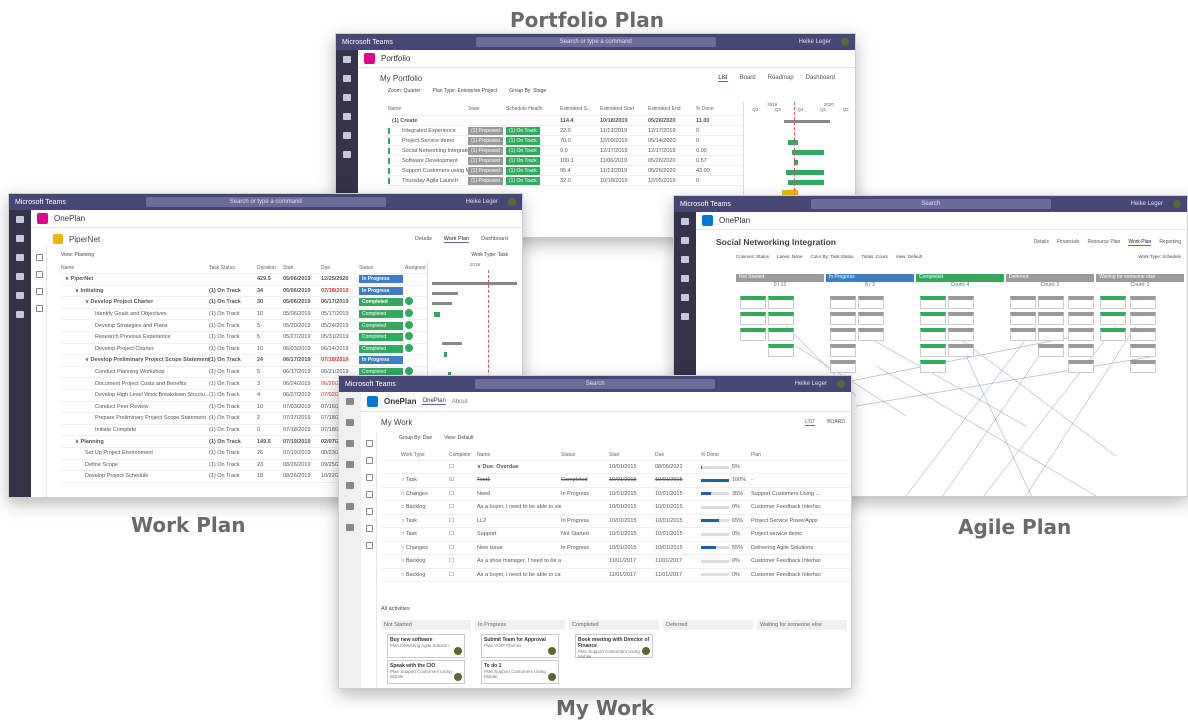  What do you see at coordinates (930, 204) in the screenshot?
I see `search-box: Search` at bounding box center [930, 204].